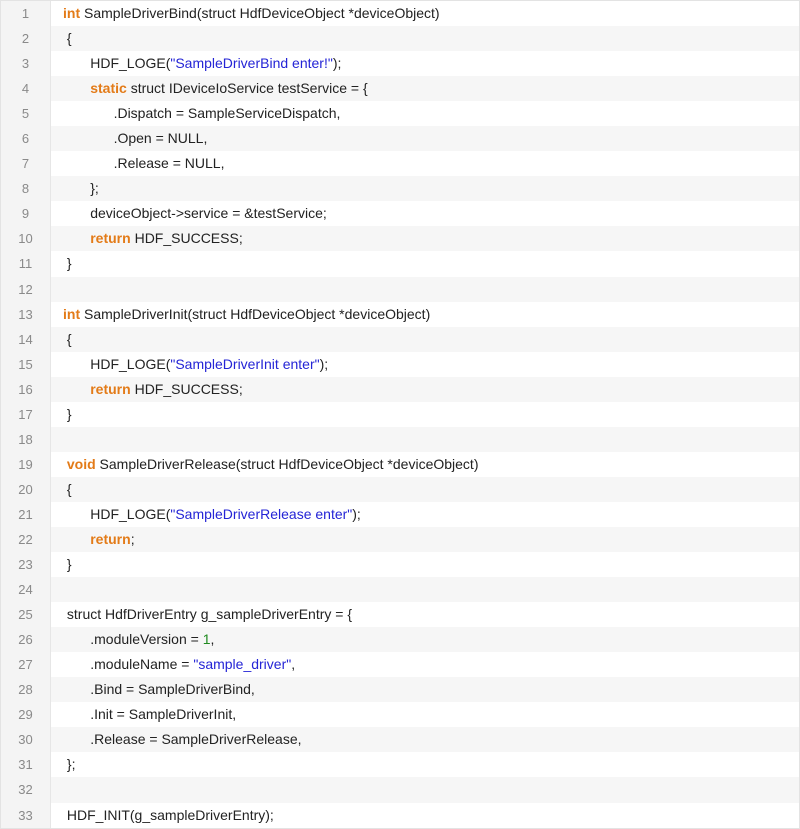 The width and height of the screenshot is (800, 829). Describe the element at coordinates (26, 740) in the screenshot. I see `line-number: 30` at that location.